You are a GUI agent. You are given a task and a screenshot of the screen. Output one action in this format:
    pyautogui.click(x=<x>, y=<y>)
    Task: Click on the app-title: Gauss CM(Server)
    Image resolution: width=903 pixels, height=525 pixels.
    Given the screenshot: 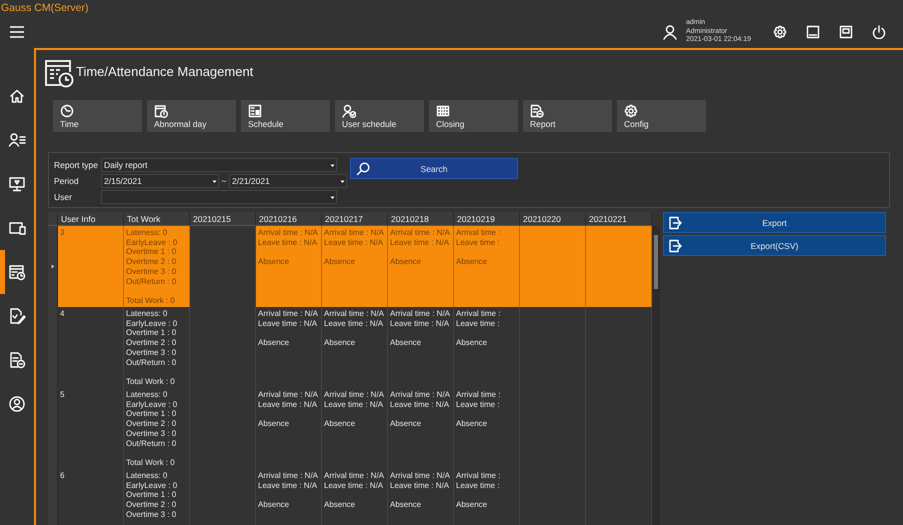 What is the action you would take?
    pyautogui.click(x=44, y=8)
    